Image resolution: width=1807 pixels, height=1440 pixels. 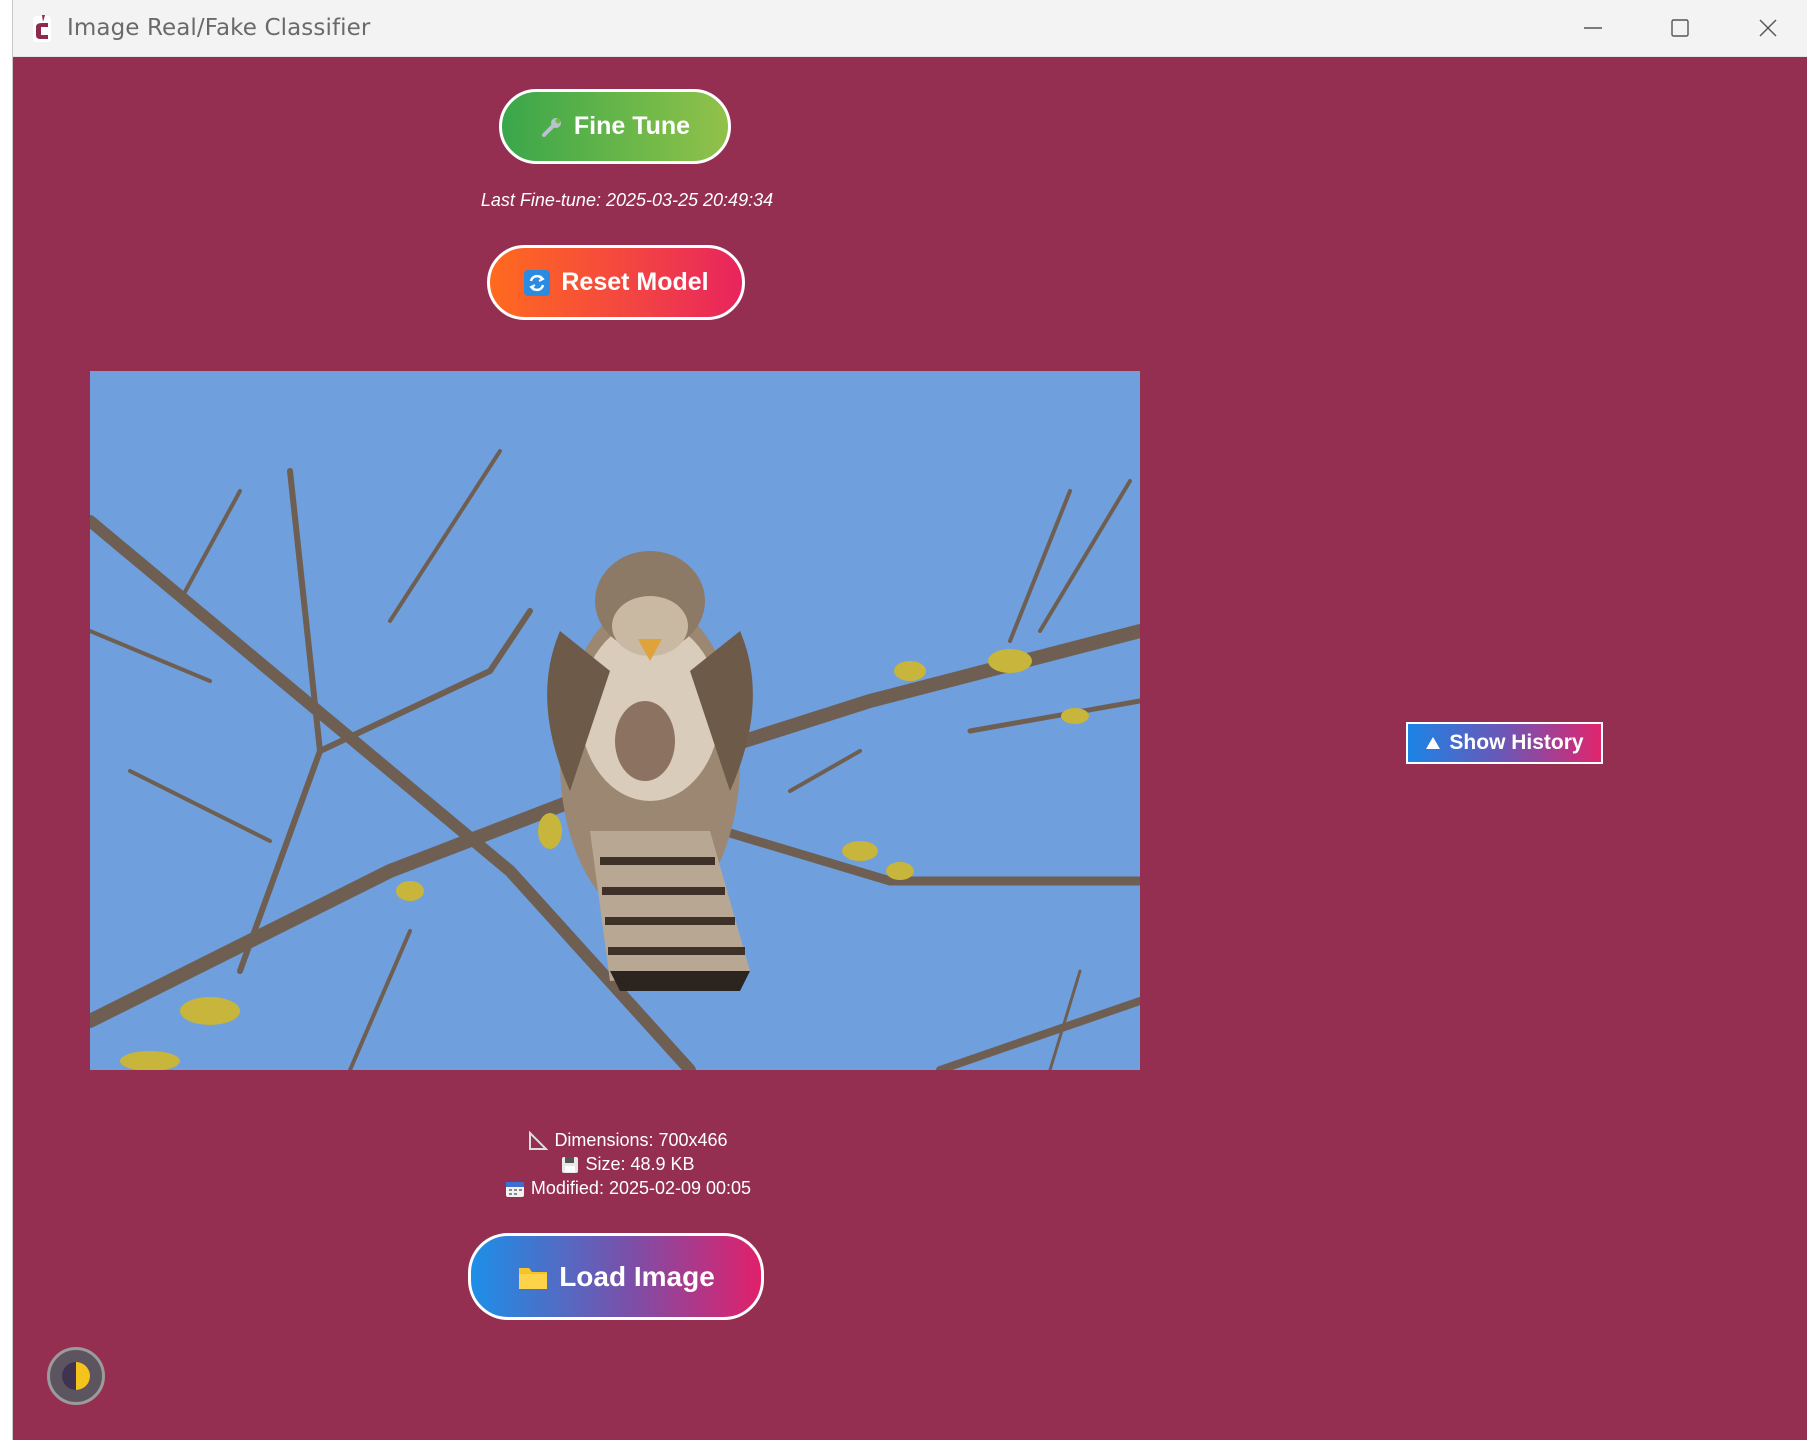 I want to click on load-image-button: Load Image, so click(x=616, y=1276).